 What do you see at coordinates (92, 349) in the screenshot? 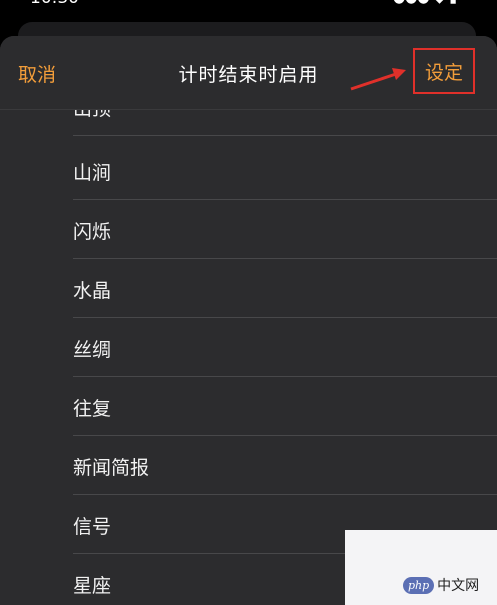
I see `list-item-label: 丝绸` at bounding box center [92, 349].